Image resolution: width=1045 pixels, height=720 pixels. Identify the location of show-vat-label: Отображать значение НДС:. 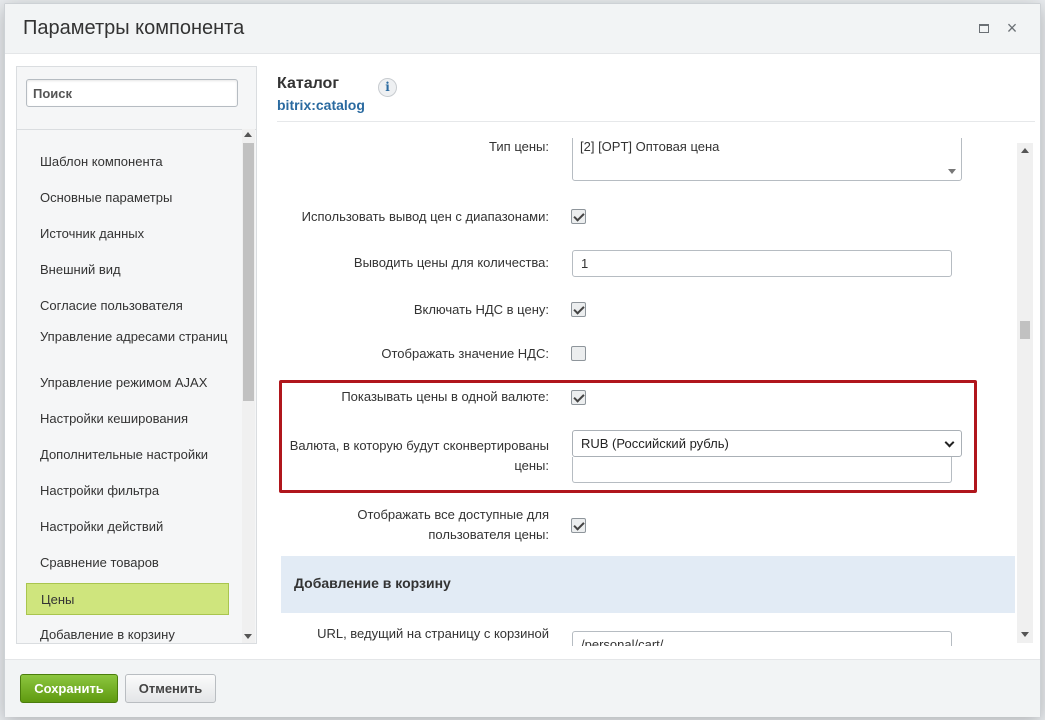
(465, 353).